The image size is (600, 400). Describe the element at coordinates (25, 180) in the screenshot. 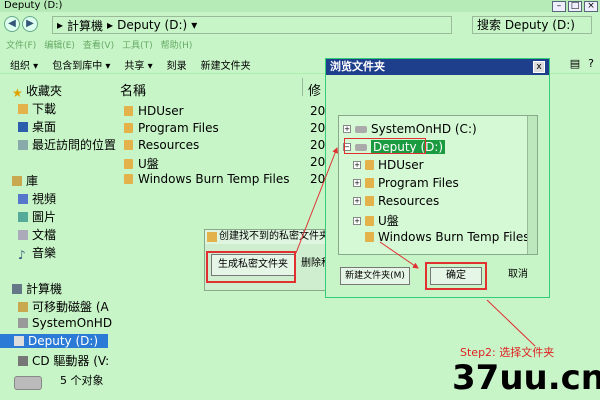

I see `library-header: 庫` at that location.